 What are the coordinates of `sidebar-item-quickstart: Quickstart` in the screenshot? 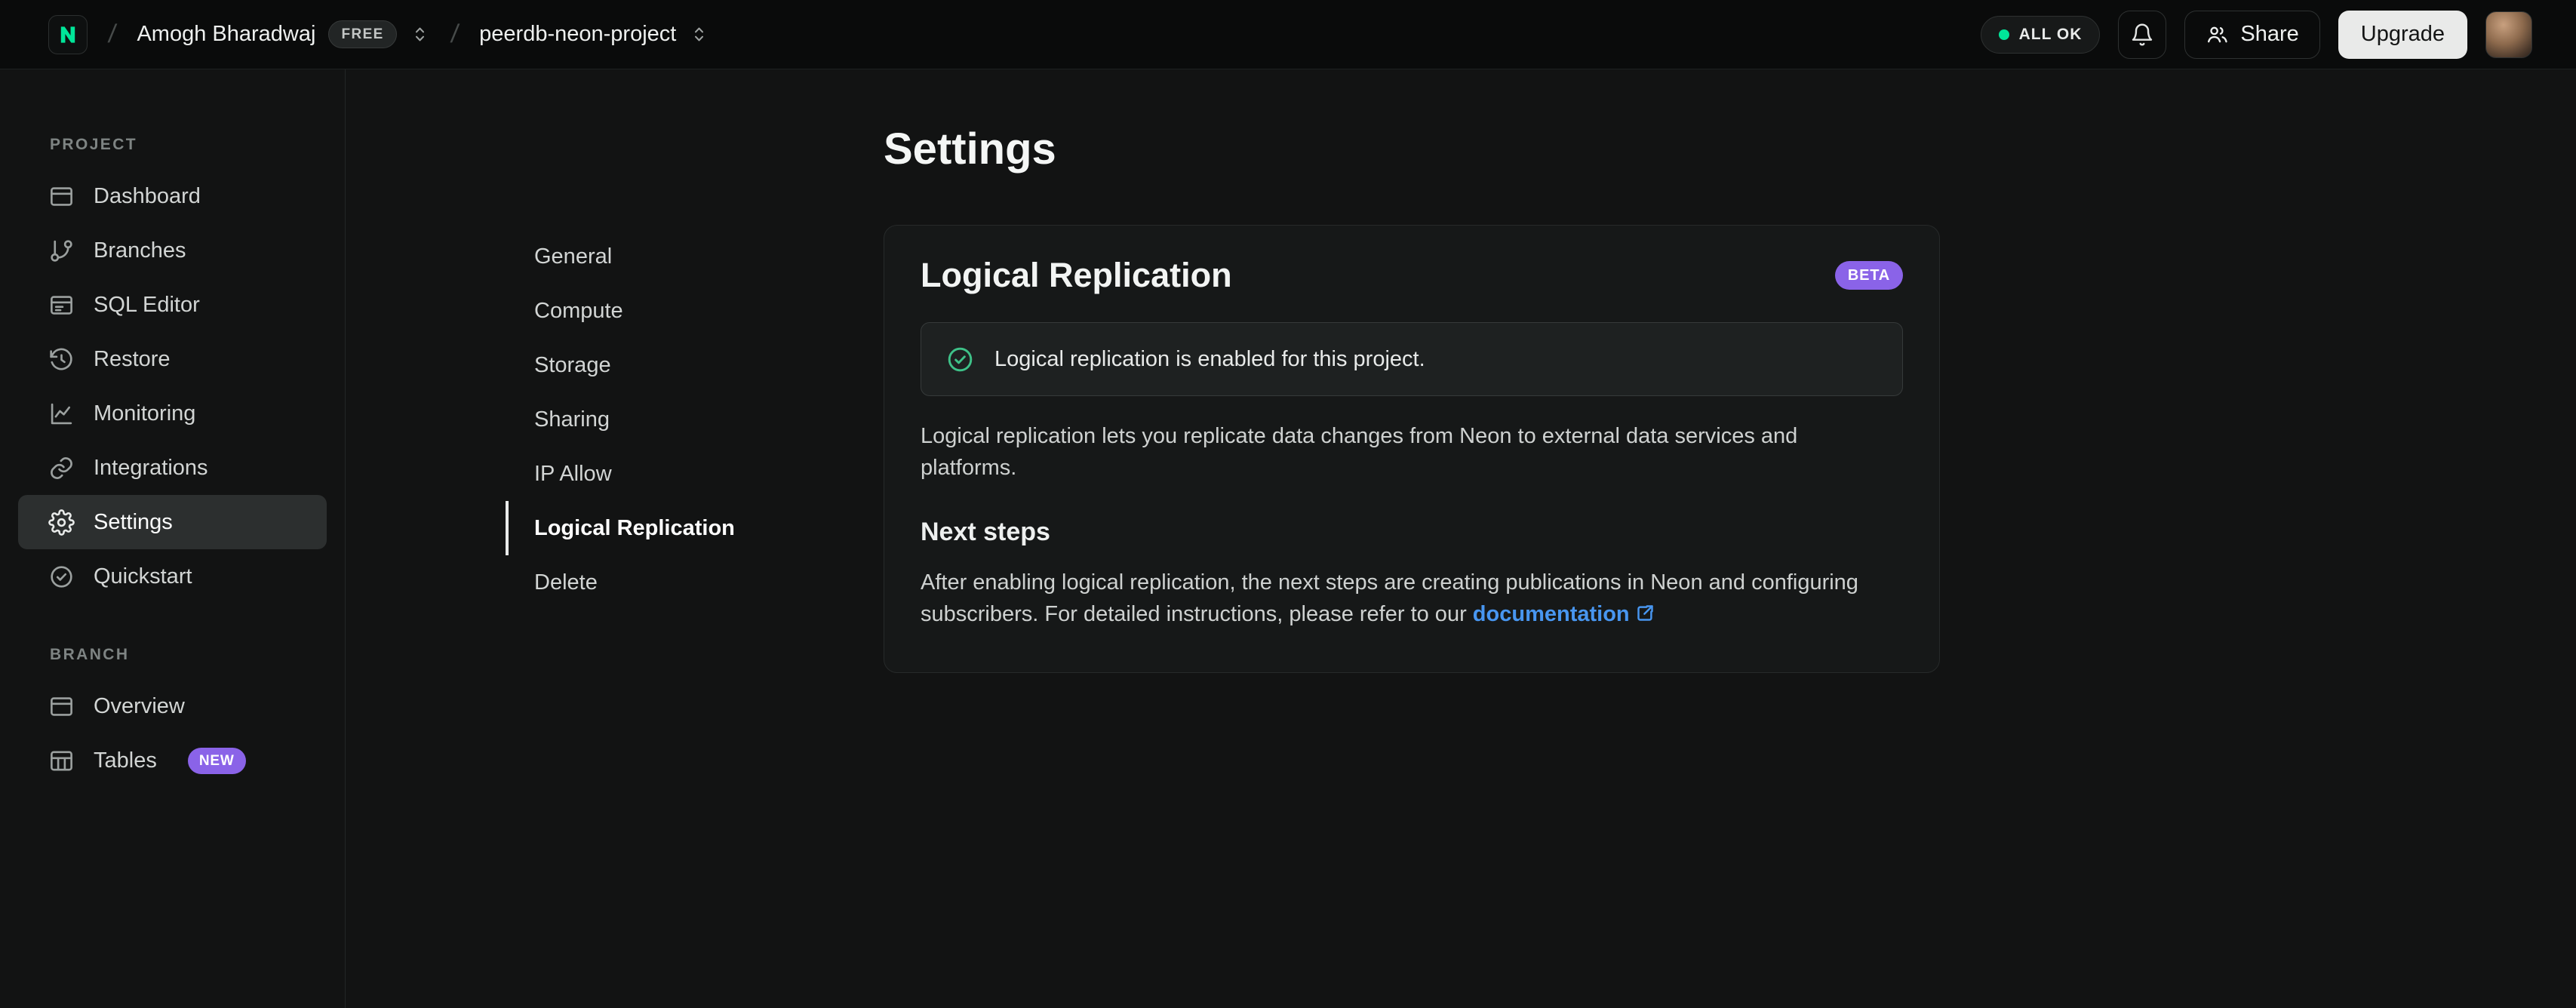 It's located at (172, 576).